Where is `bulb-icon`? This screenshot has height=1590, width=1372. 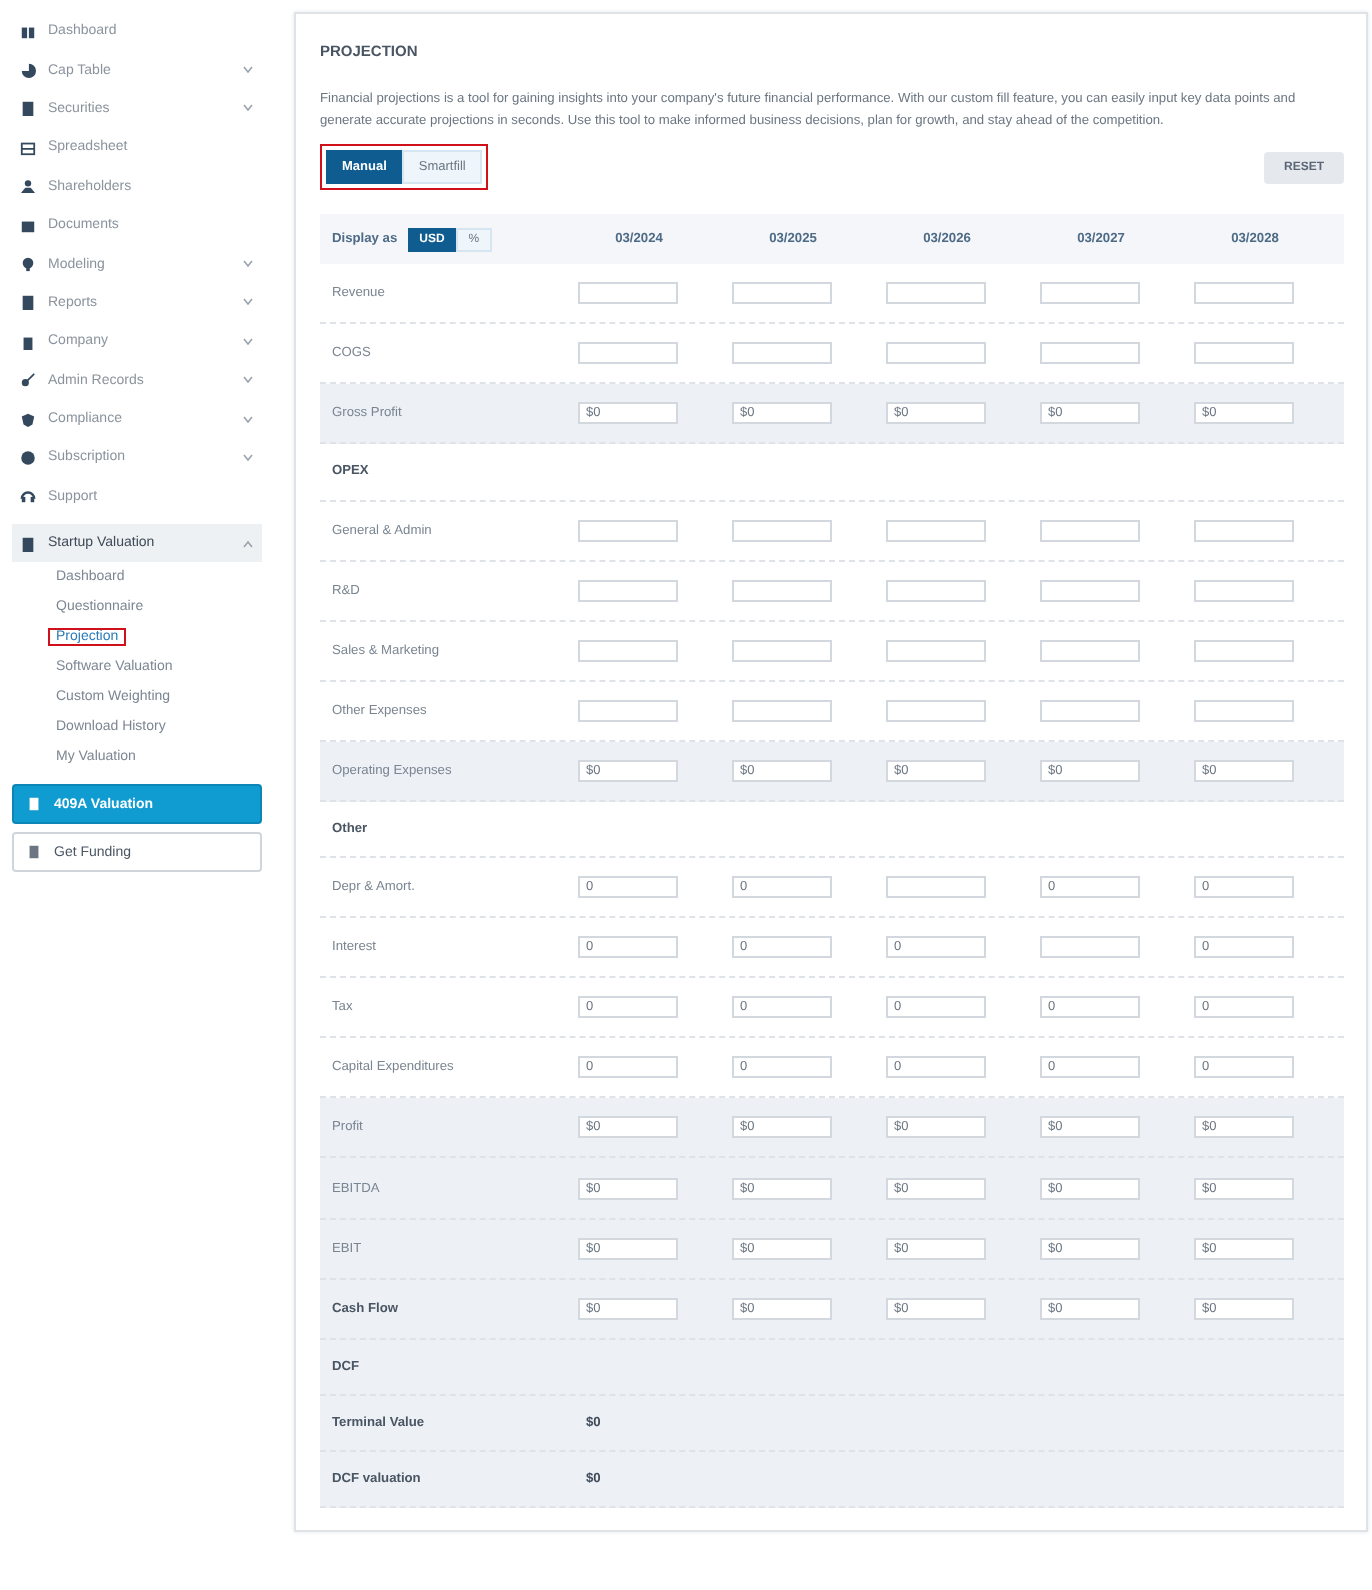
bulb-icon is located at coordinates (28, 264).